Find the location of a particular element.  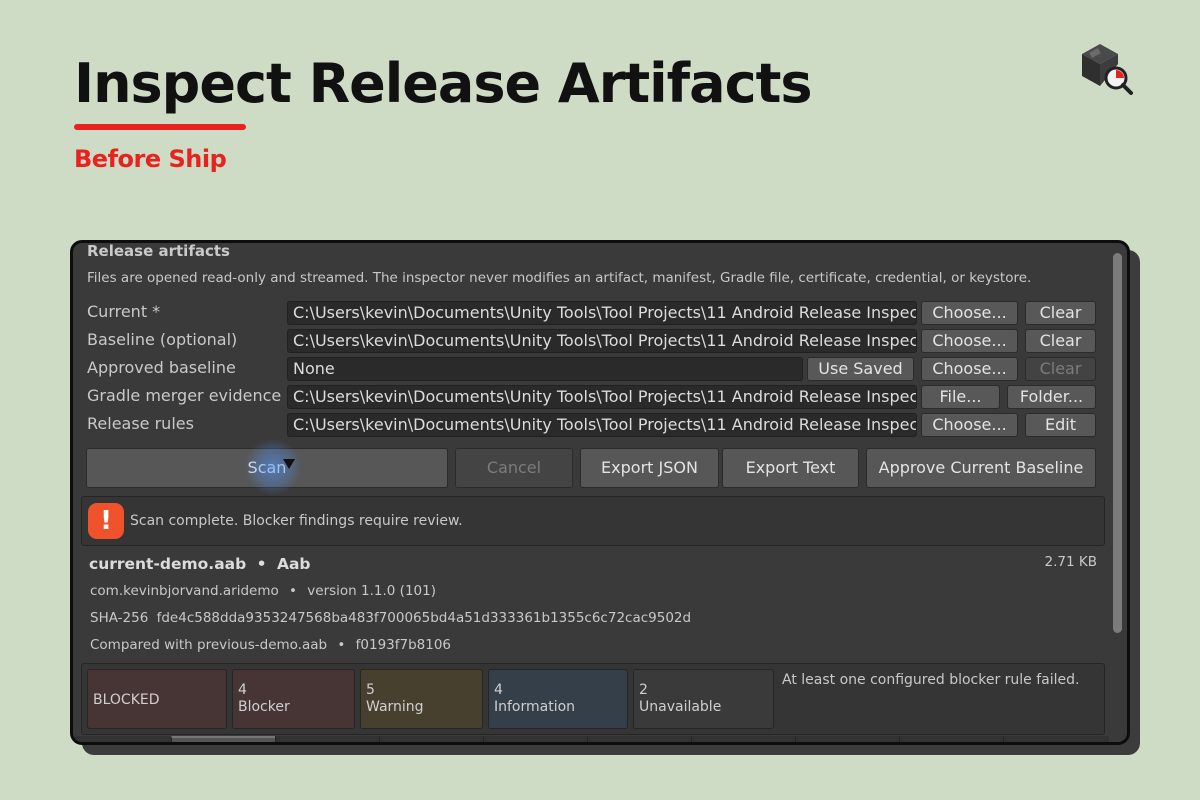

export-text-button: Export Text is located at coordinates (790, 468).